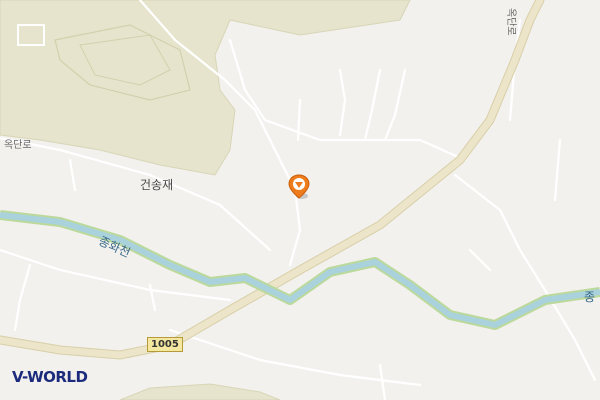 The height and width of the screenshot is (400, 600). What do you see at coordinates (510, 22) in the screenshot?
I see `road-label-right: 옥단로` at bounding box center [510, 22].